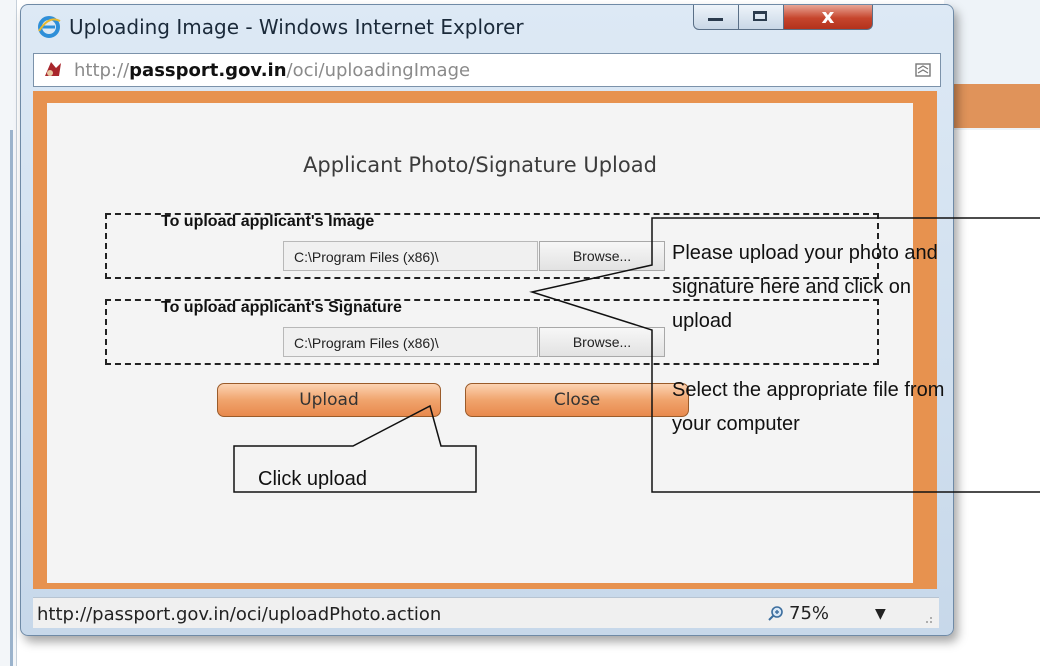  What do you see at coordinates (808, 390) in the screenshot?
I see `file-callout-line-1: Select the appropriate file from` at bounding box center [808, 390].